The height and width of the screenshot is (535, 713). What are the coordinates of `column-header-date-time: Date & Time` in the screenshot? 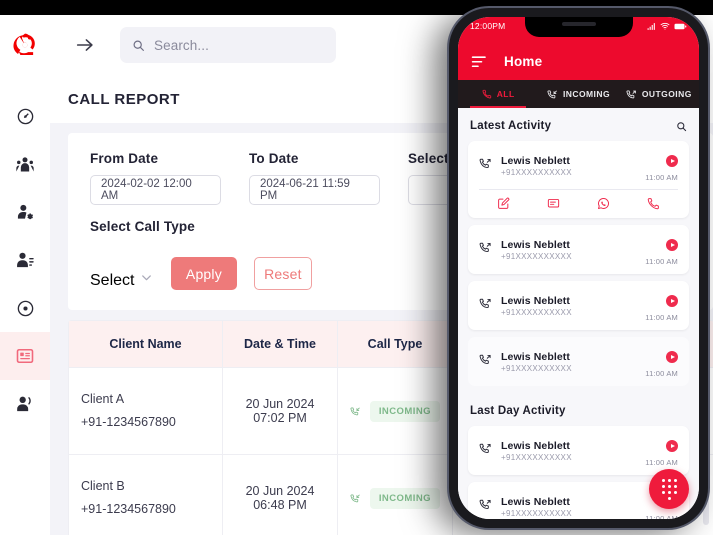 It's located at (280, 344).